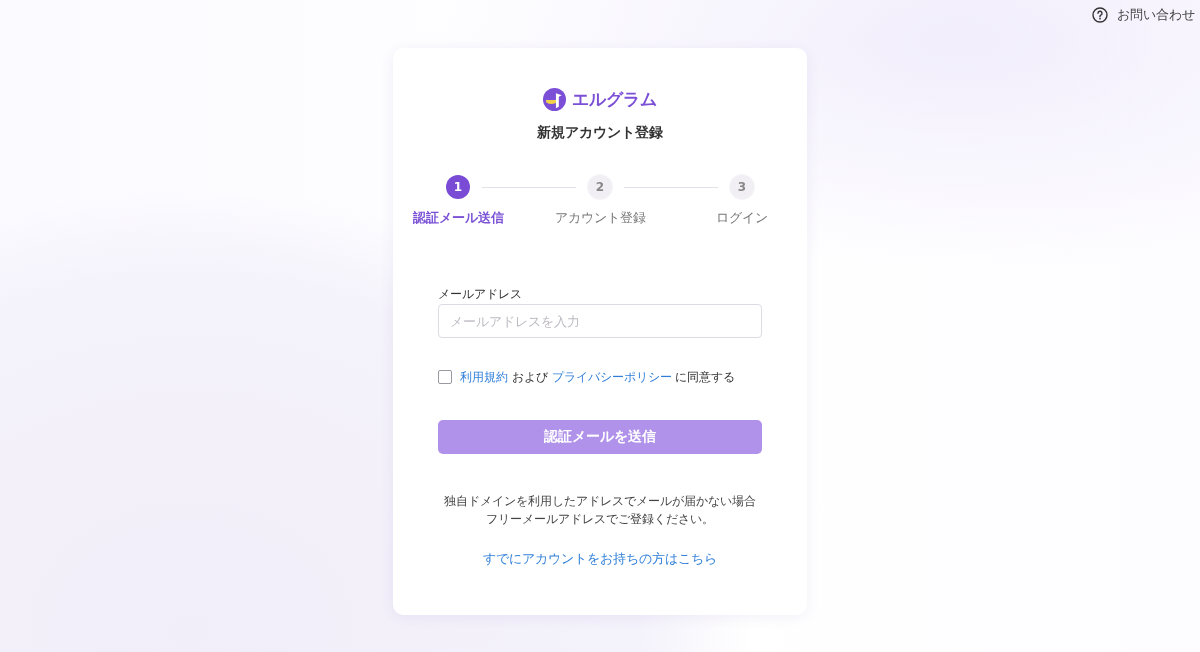  Describe the element at coordinates (1100, 15) in the screenshot. I see `help-icon` at that location.